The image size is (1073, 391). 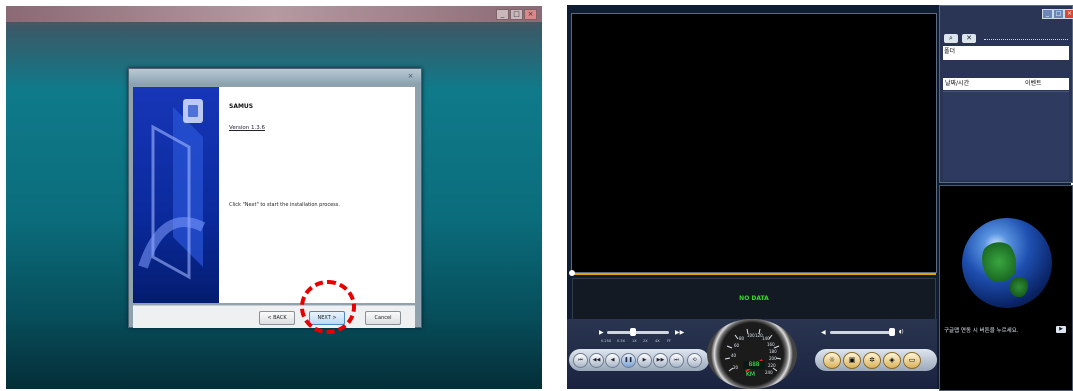 I want to click on pause-icon: ❚❚, so click(x=628, y=360).